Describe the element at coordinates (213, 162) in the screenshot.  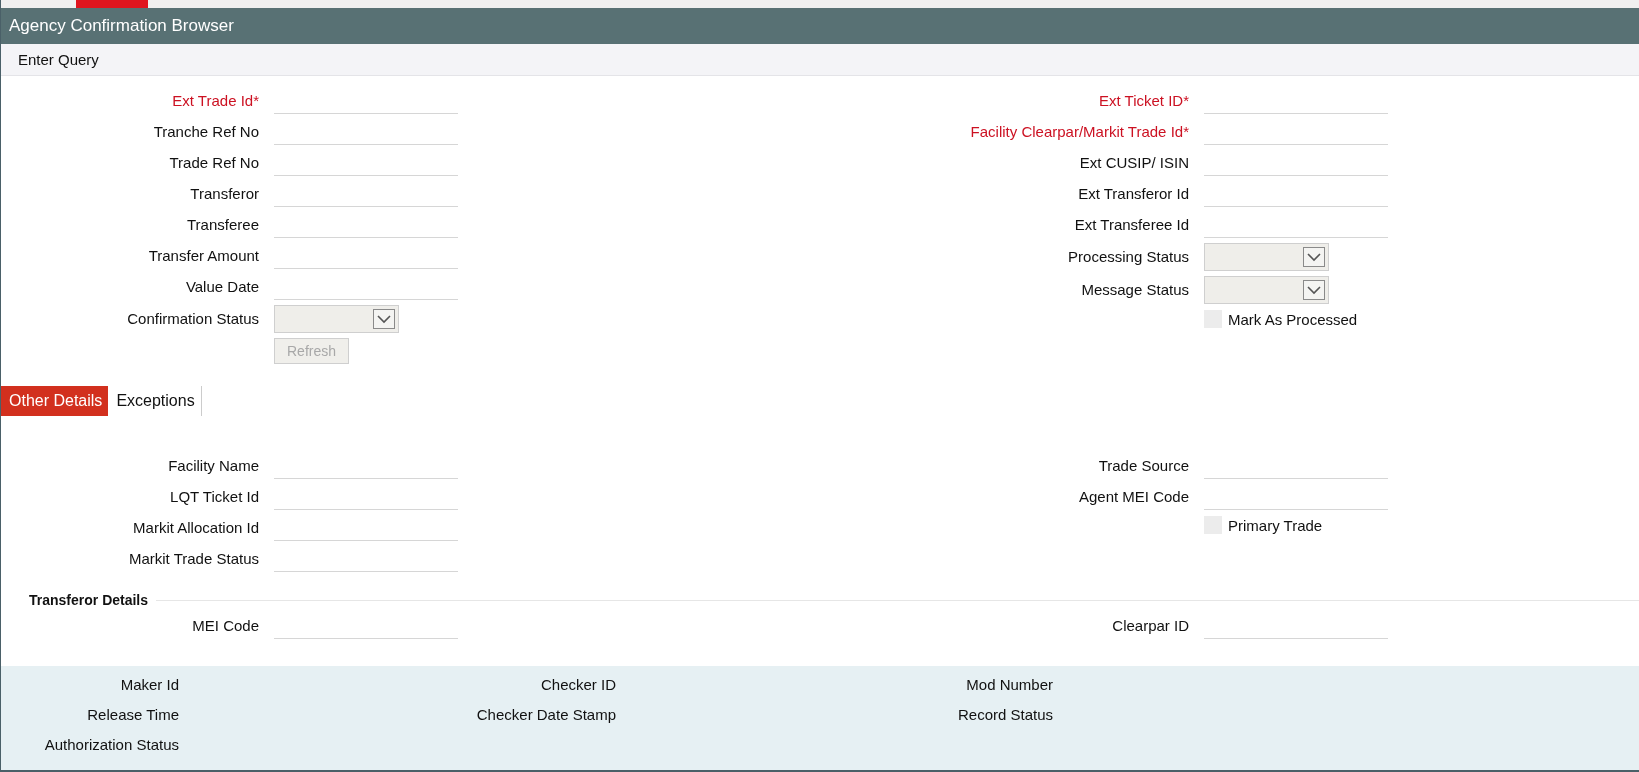
I see `field-label: Trade Ref No` at that location.